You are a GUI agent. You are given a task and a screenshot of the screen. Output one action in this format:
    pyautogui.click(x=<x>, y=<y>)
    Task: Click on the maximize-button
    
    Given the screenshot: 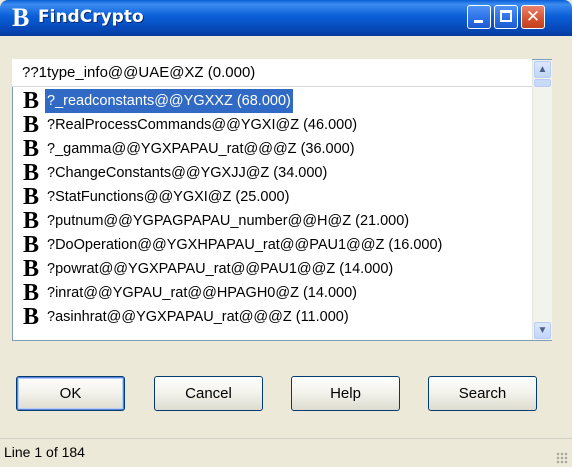 What is the action you would take?
    pyautogui.click(x=506, y=17)
    